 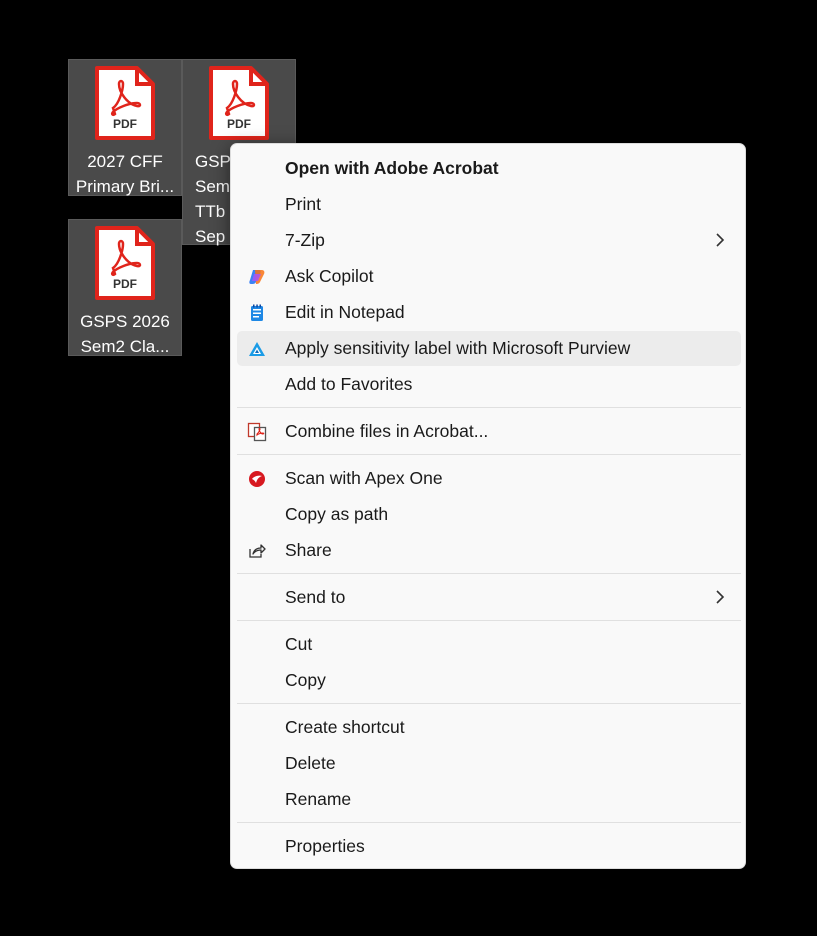 What do you see at coordinates (257, 313) in the screenshot?
I see `notepad-icon` at bounding box center [257, 313].